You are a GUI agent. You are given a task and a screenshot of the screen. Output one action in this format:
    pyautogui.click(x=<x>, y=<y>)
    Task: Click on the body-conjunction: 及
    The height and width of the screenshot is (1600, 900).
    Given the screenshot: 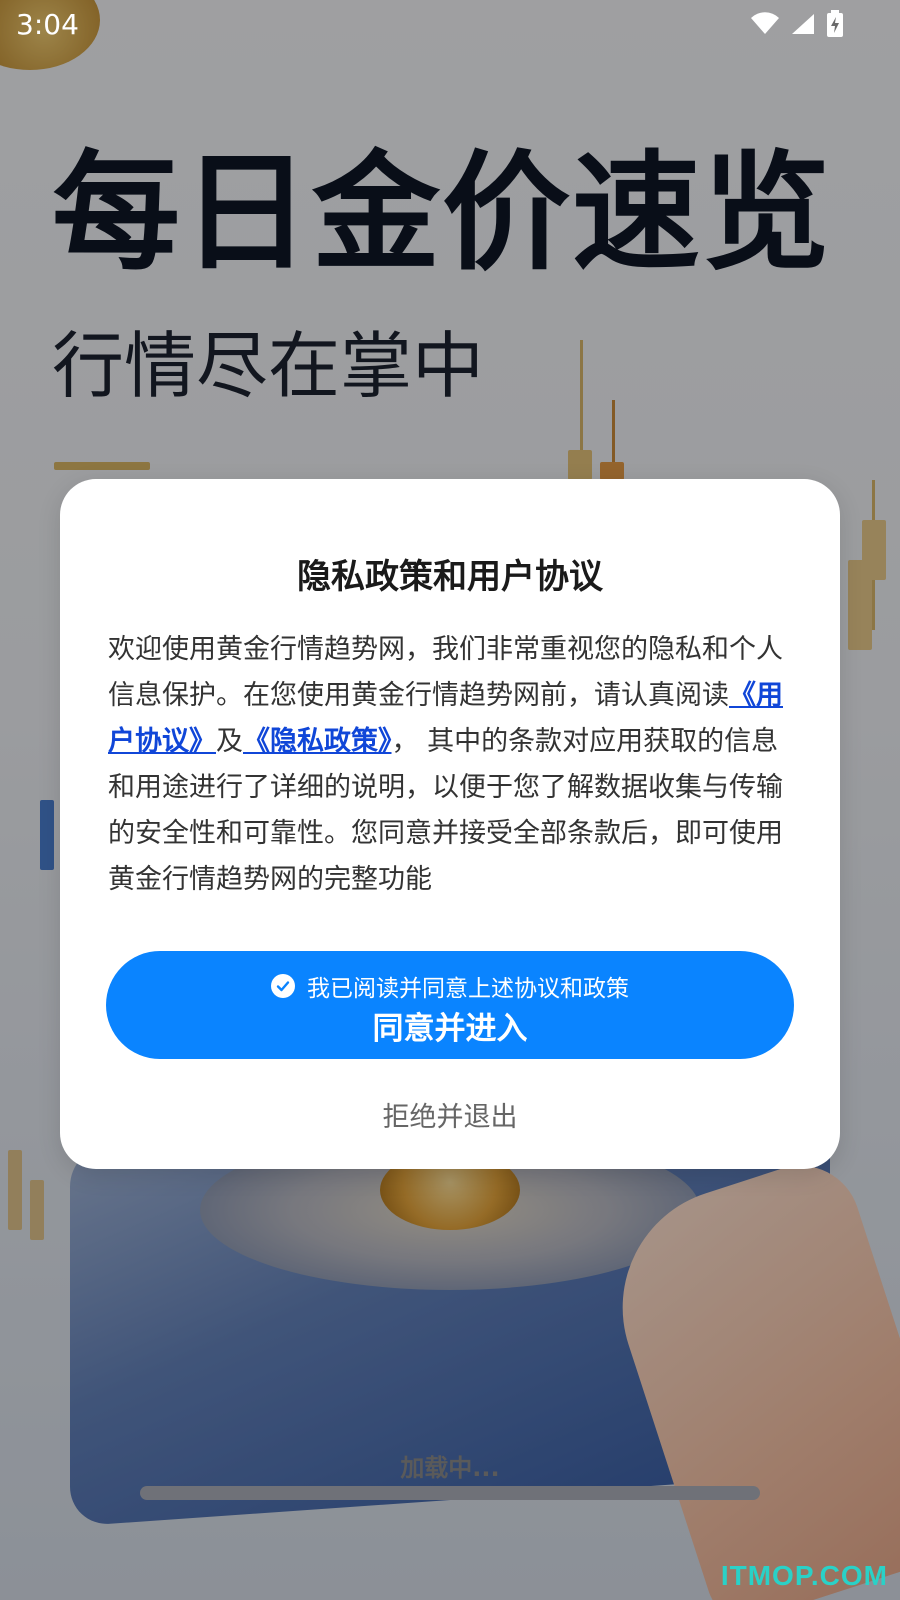 What is the action you would take?
    pyautogui.click(x=229, y=741)
    